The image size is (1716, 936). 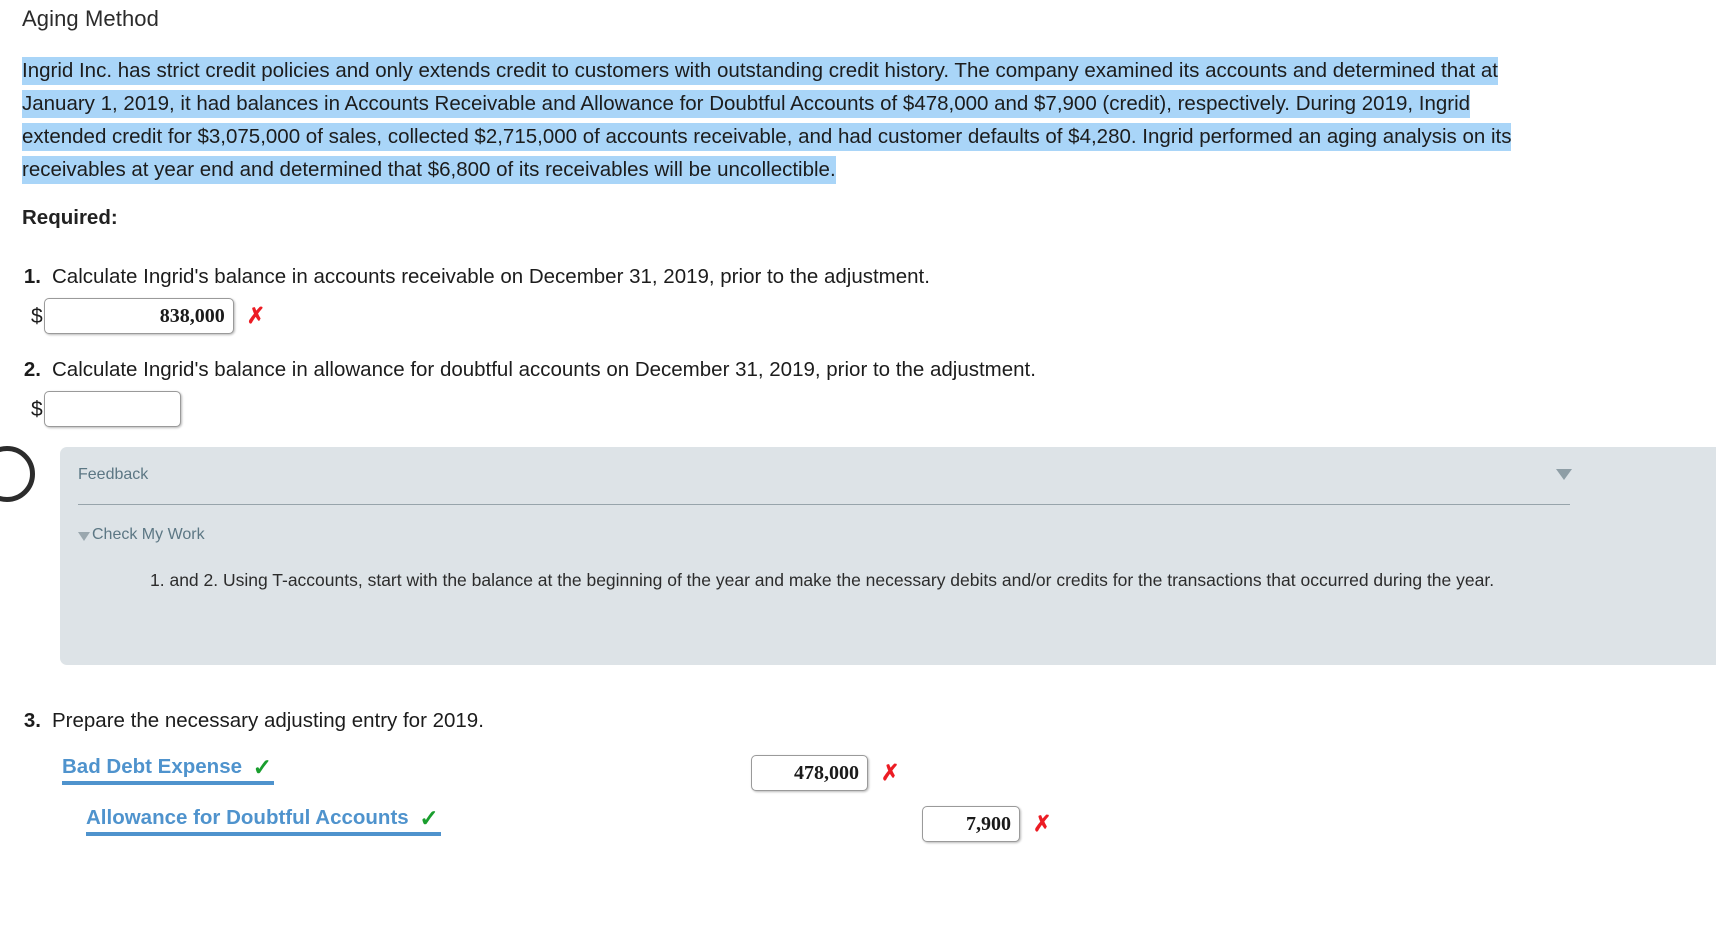 What do you see at coordinates (480, 316) in the screenshot?
I see `requirement-1-answer-row: $ 838,000 ✗` at bounding box center [480, 316].